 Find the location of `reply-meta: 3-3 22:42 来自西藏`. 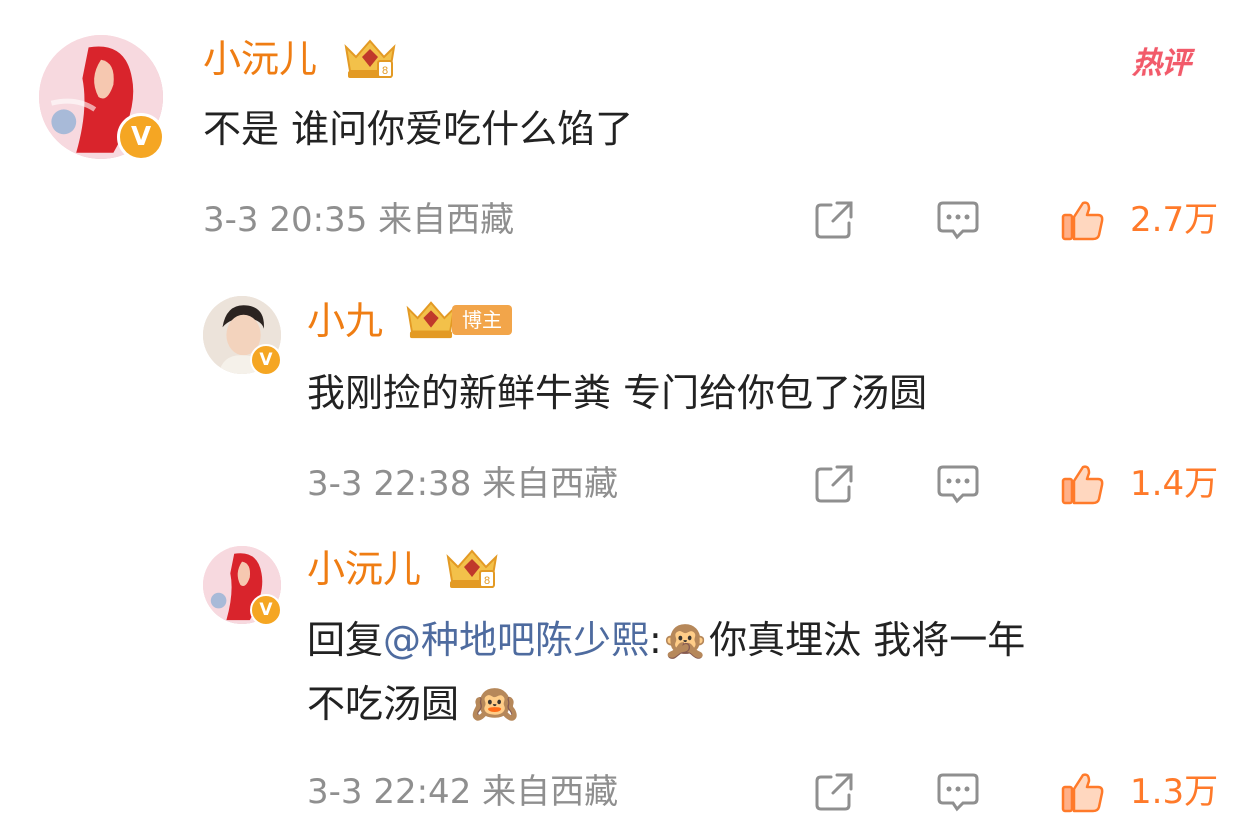

reply-meta: 3-3 22:42 来自西藏 is located at coordinates (463, 792).